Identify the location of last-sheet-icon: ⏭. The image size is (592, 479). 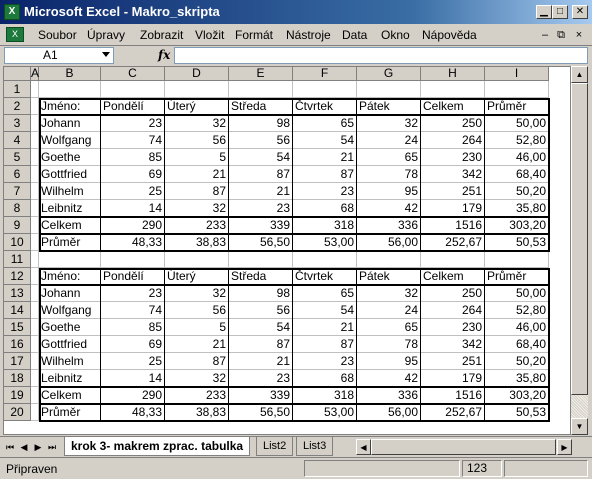
(52, 447).